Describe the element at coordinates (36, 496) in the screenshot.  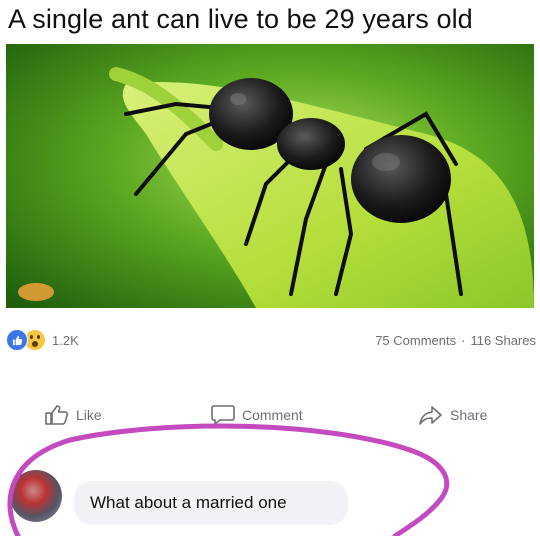
I see `commenter-avatar` at that location.